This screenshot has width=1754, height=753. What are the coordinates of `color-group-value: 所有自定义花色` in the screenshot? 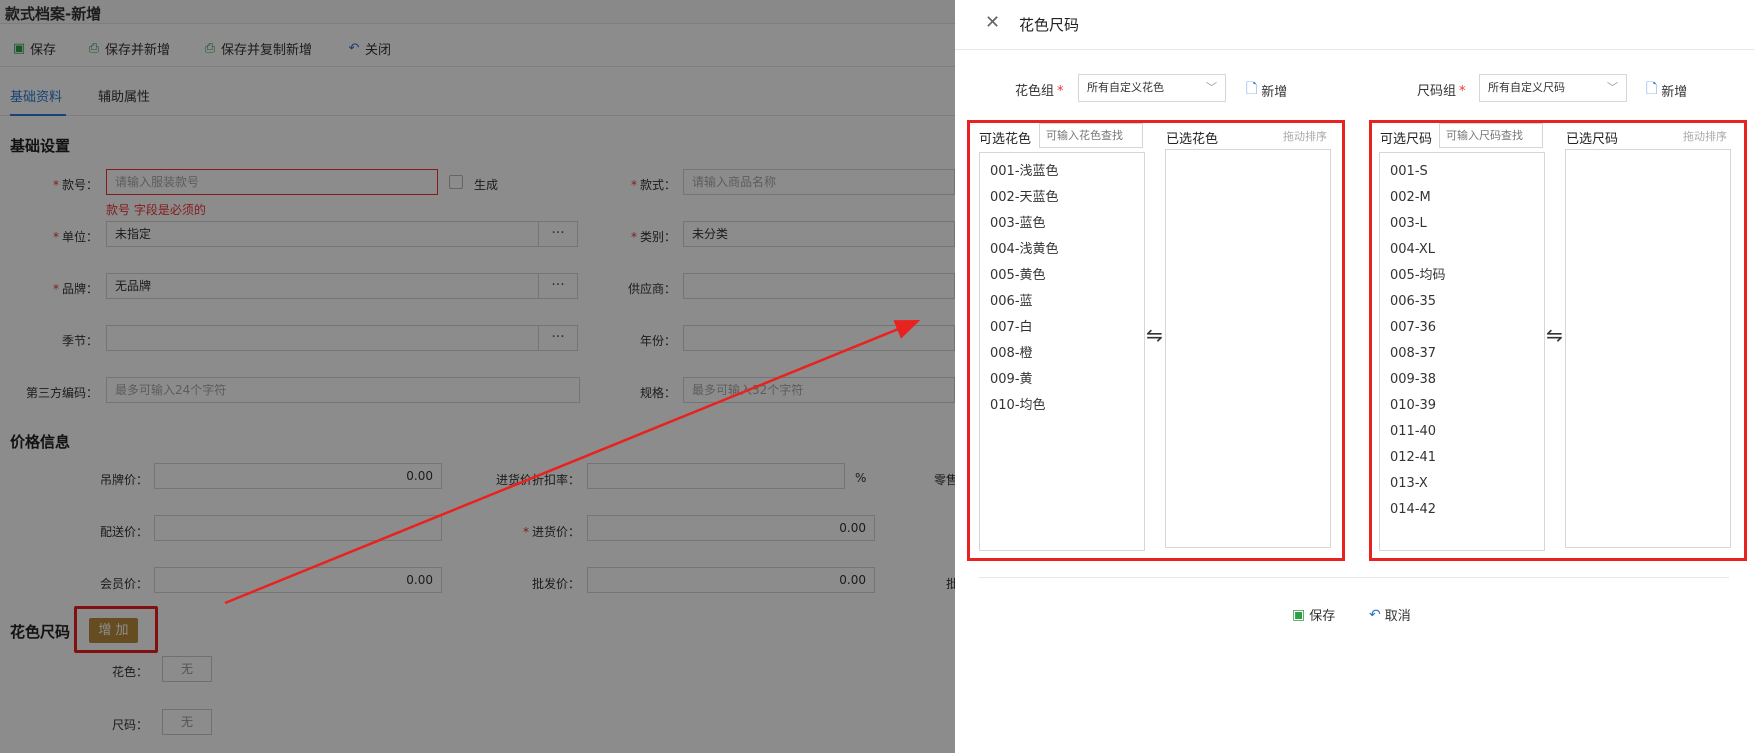 It's located at (1125, 87).